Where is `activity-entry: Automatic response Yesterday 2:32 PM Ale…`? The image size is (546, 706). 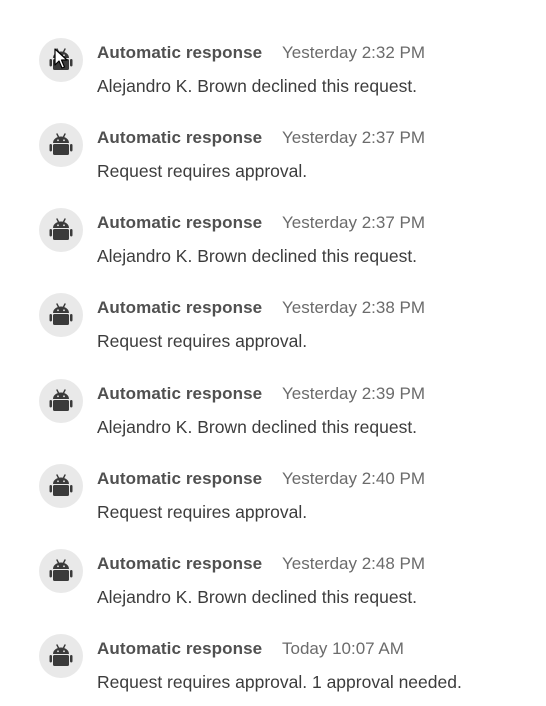 activity-entry: Automatic response Yesterday 2:32 PM Ale… is located at coordinates (273, 70).